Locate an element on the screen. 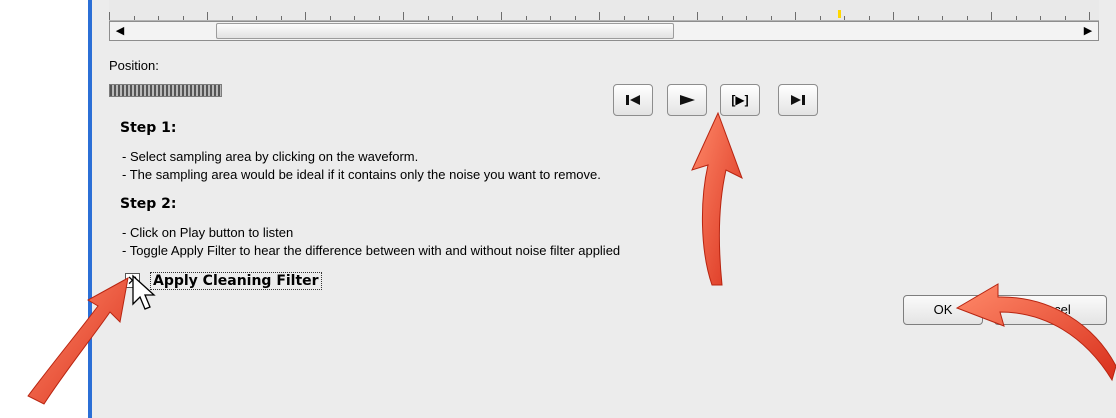 The height and width of the screenshot is (418, 1116). arrow-to-ok-button-icon is located at coordinates (1035, 332).